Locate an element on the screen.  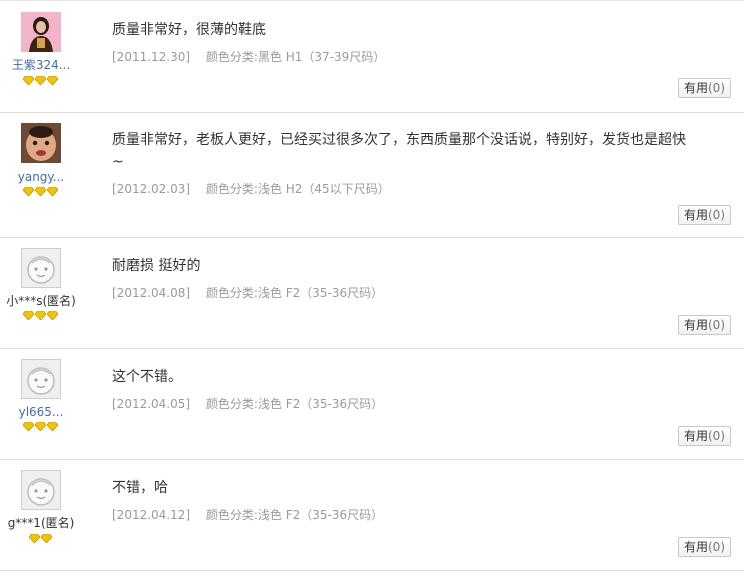
review-meta: [2011.12.30] 颜色分类:黑色 H1（37-39尺码） is located at coordinates (248, 56).